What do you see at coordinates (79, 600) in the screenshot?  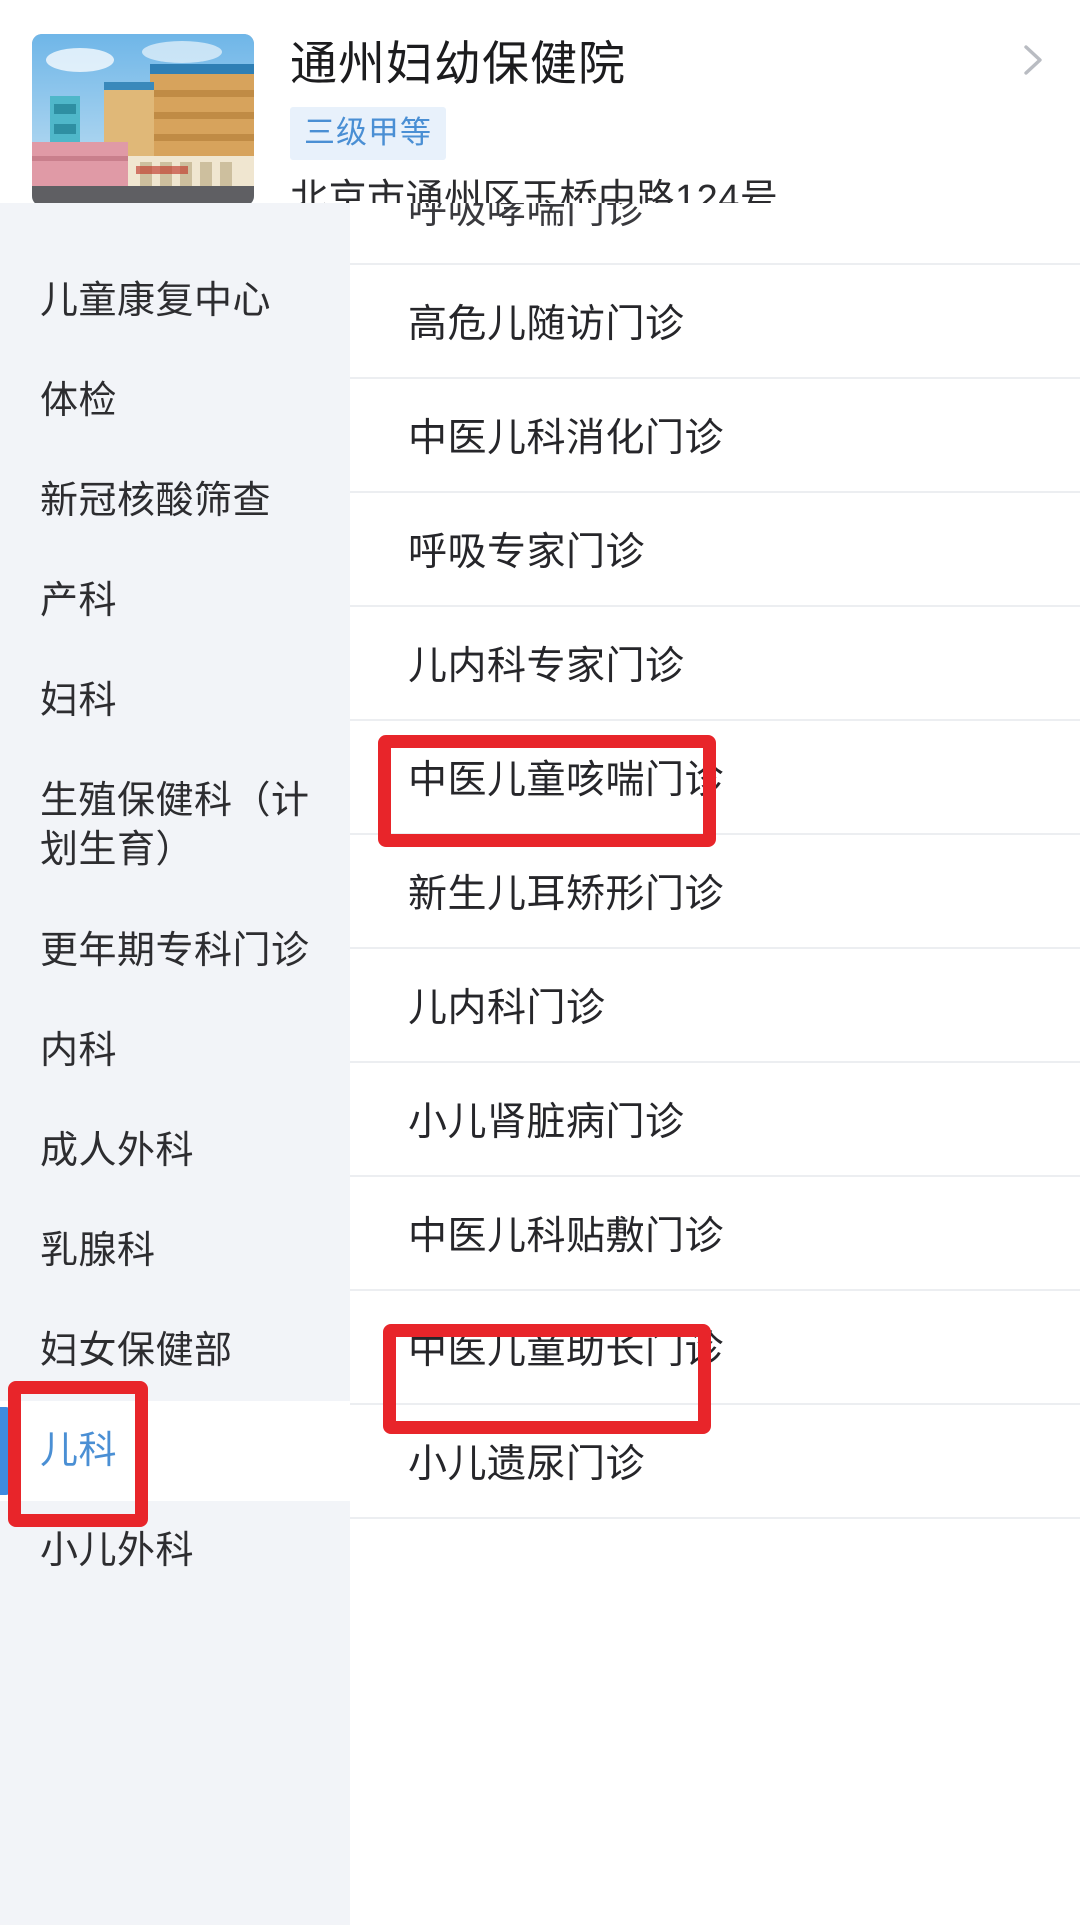 I see `sidebar-item-label: 产科` at bounding box center [79, 600].